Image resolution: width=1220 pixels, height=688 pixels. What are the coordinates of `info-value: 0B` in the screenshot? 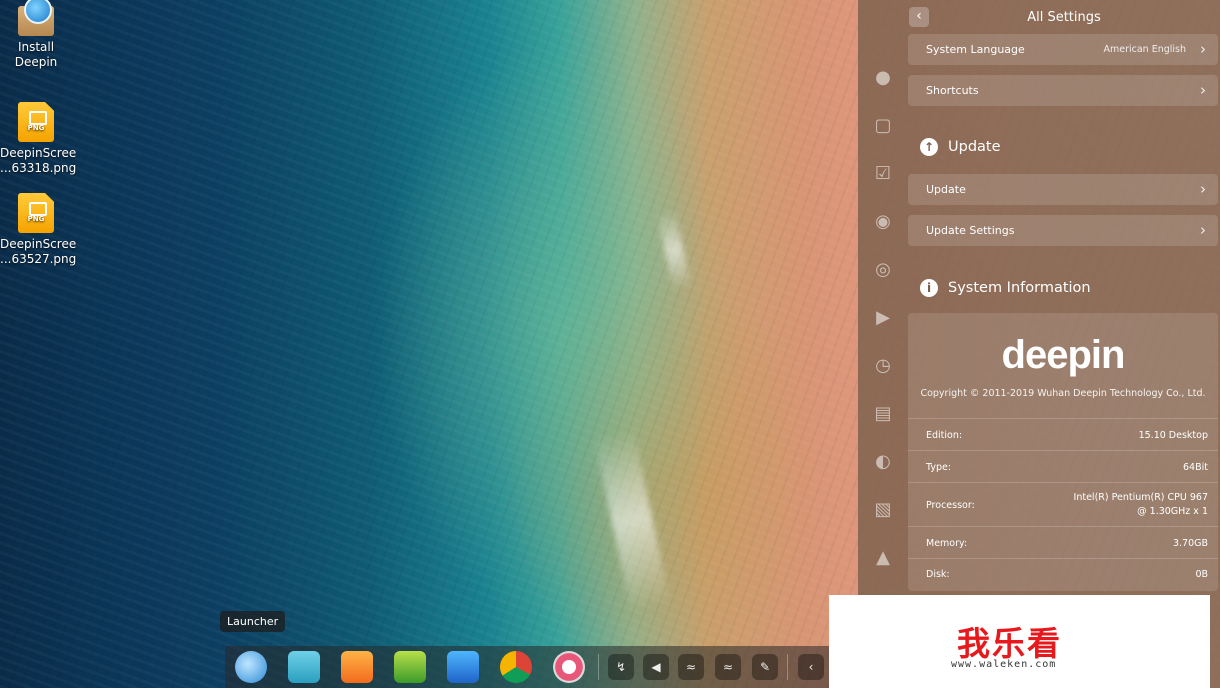 It's located at (1201, 574).